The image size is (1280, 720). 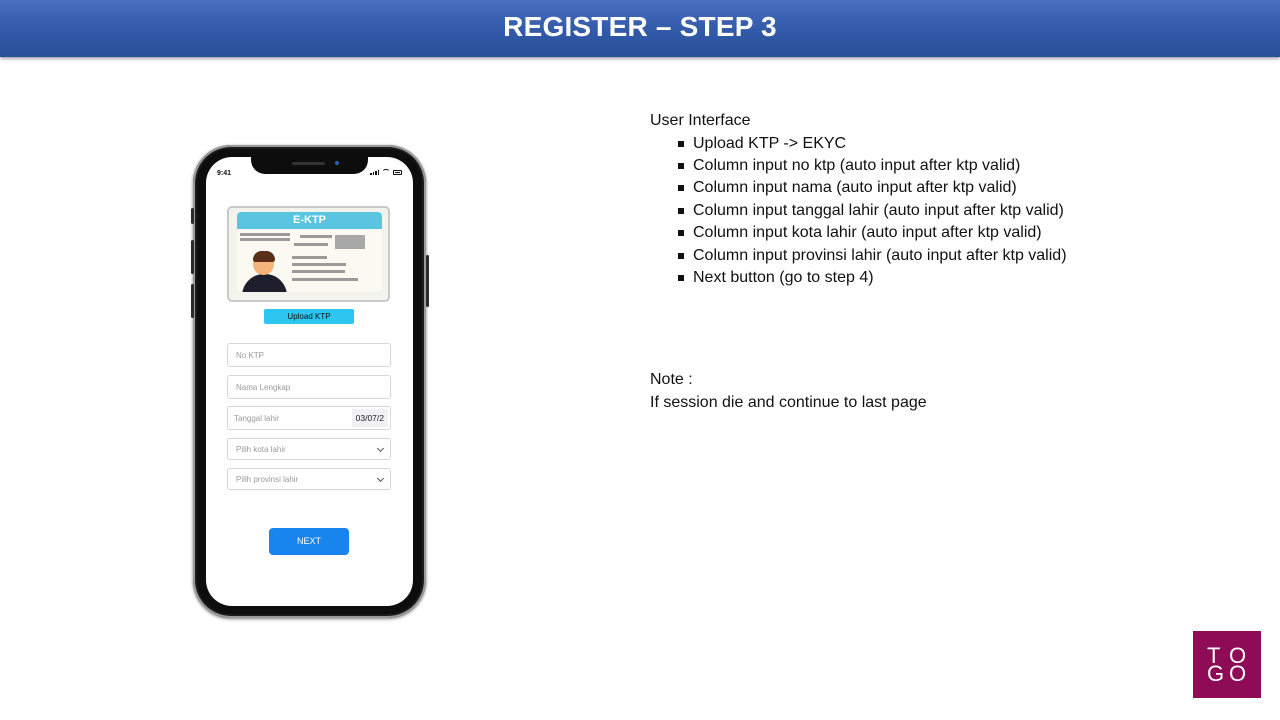 I want to click on list-item: Next button (go to step 4), so click(x=858, y=278).